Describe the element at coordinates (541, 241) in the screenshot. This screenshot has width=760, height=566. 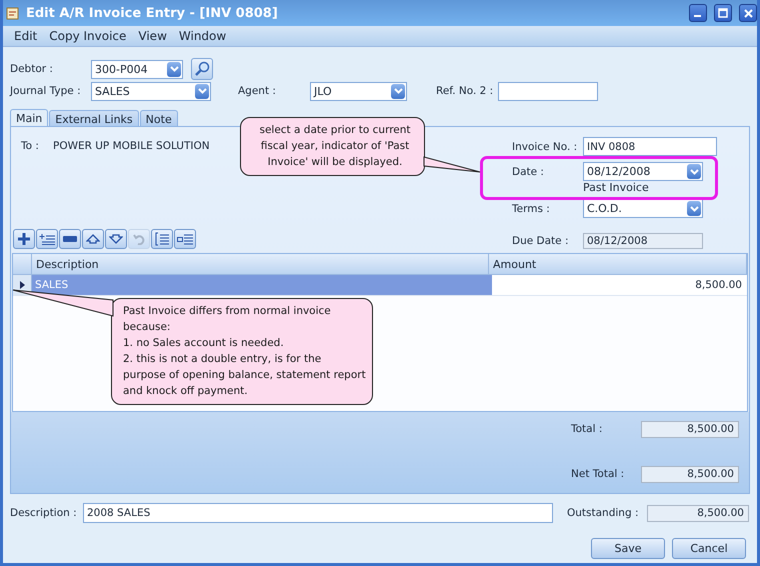
I see `field-label: Due Date :` at that location.